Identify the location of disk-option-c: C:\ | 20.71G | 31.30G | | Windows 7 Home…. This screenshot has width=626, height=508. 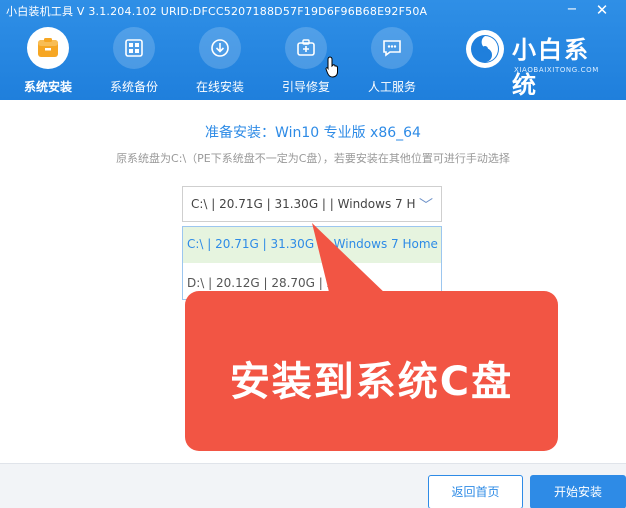
(312, 245).